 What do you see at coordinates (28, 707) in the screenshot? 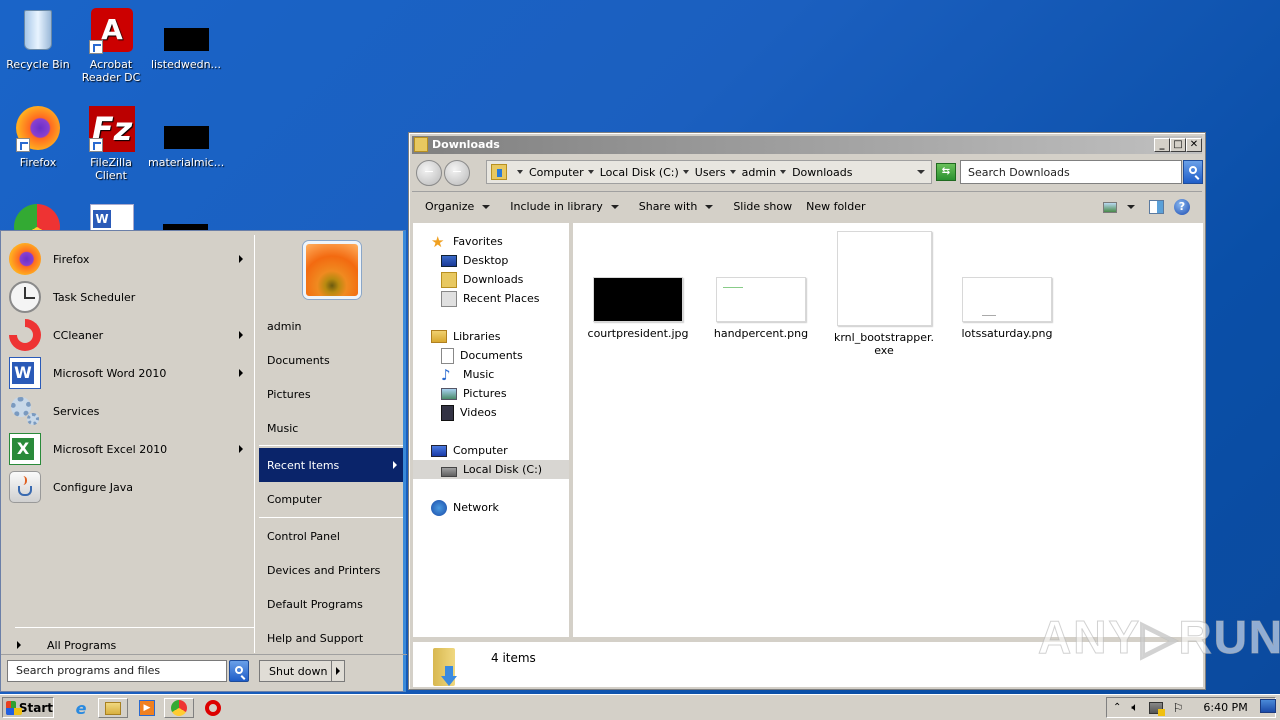
I see `start-button: Start` at bounding box center [28, 707].